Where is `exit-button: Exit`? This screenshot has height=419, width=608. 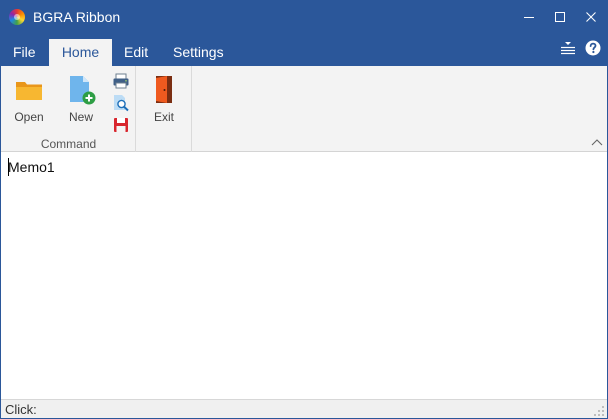 exit-button: Exit is located at coordinates (164, 101).